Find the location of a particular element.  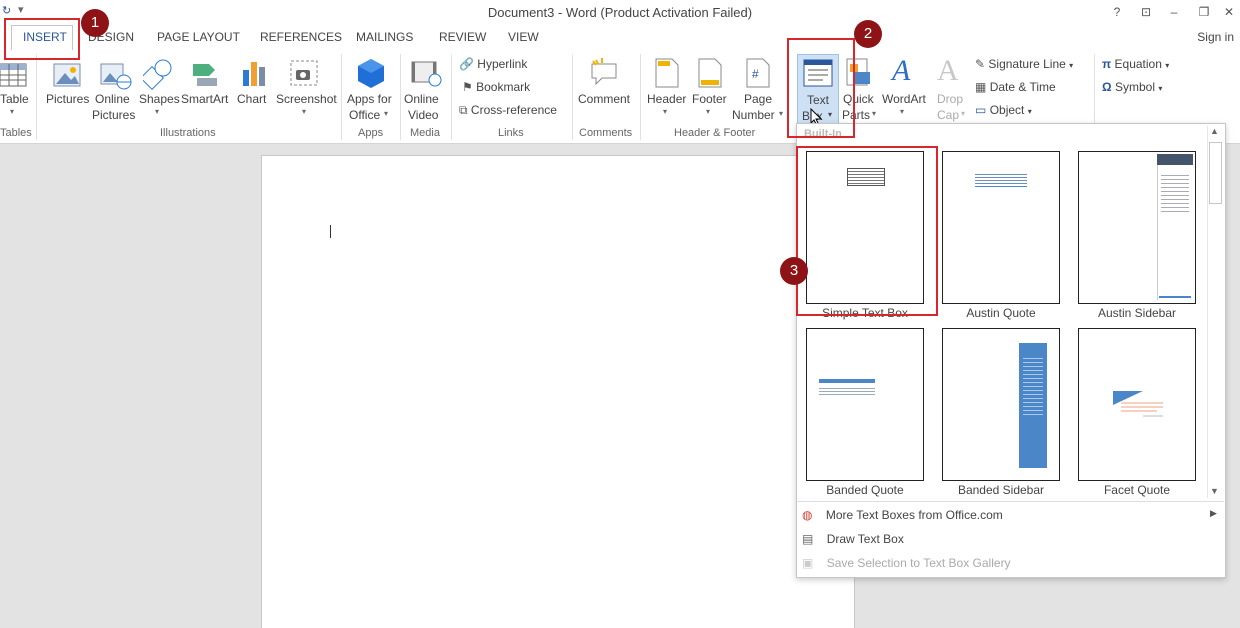

symbol-button: Ω Symbol ▾ is located at coordinates (1132, 87).